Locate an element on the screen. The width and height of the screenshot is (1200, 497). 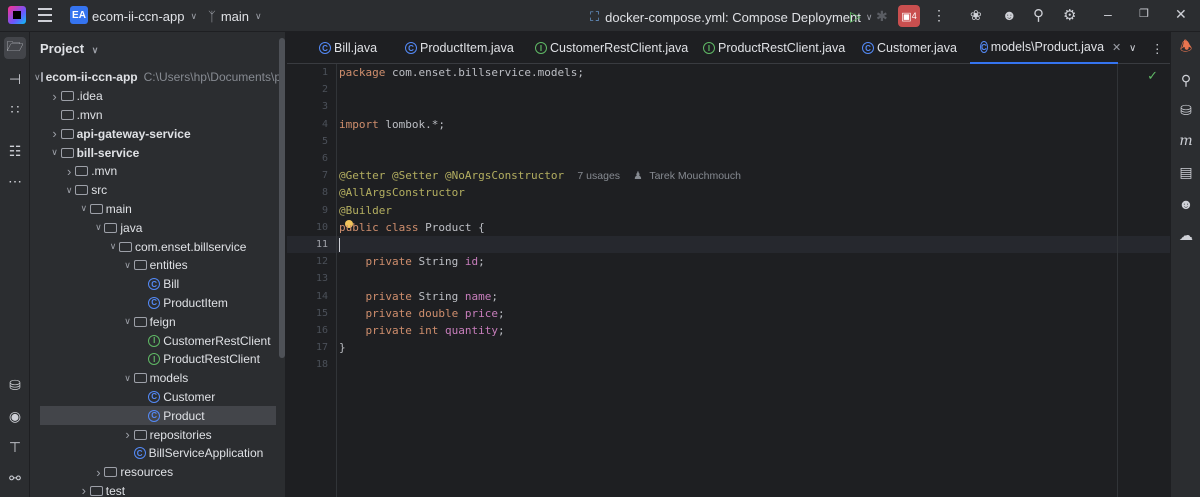
tab-productrestclient-java: I ProductRestClient.java is located at coordinates (774, 48).